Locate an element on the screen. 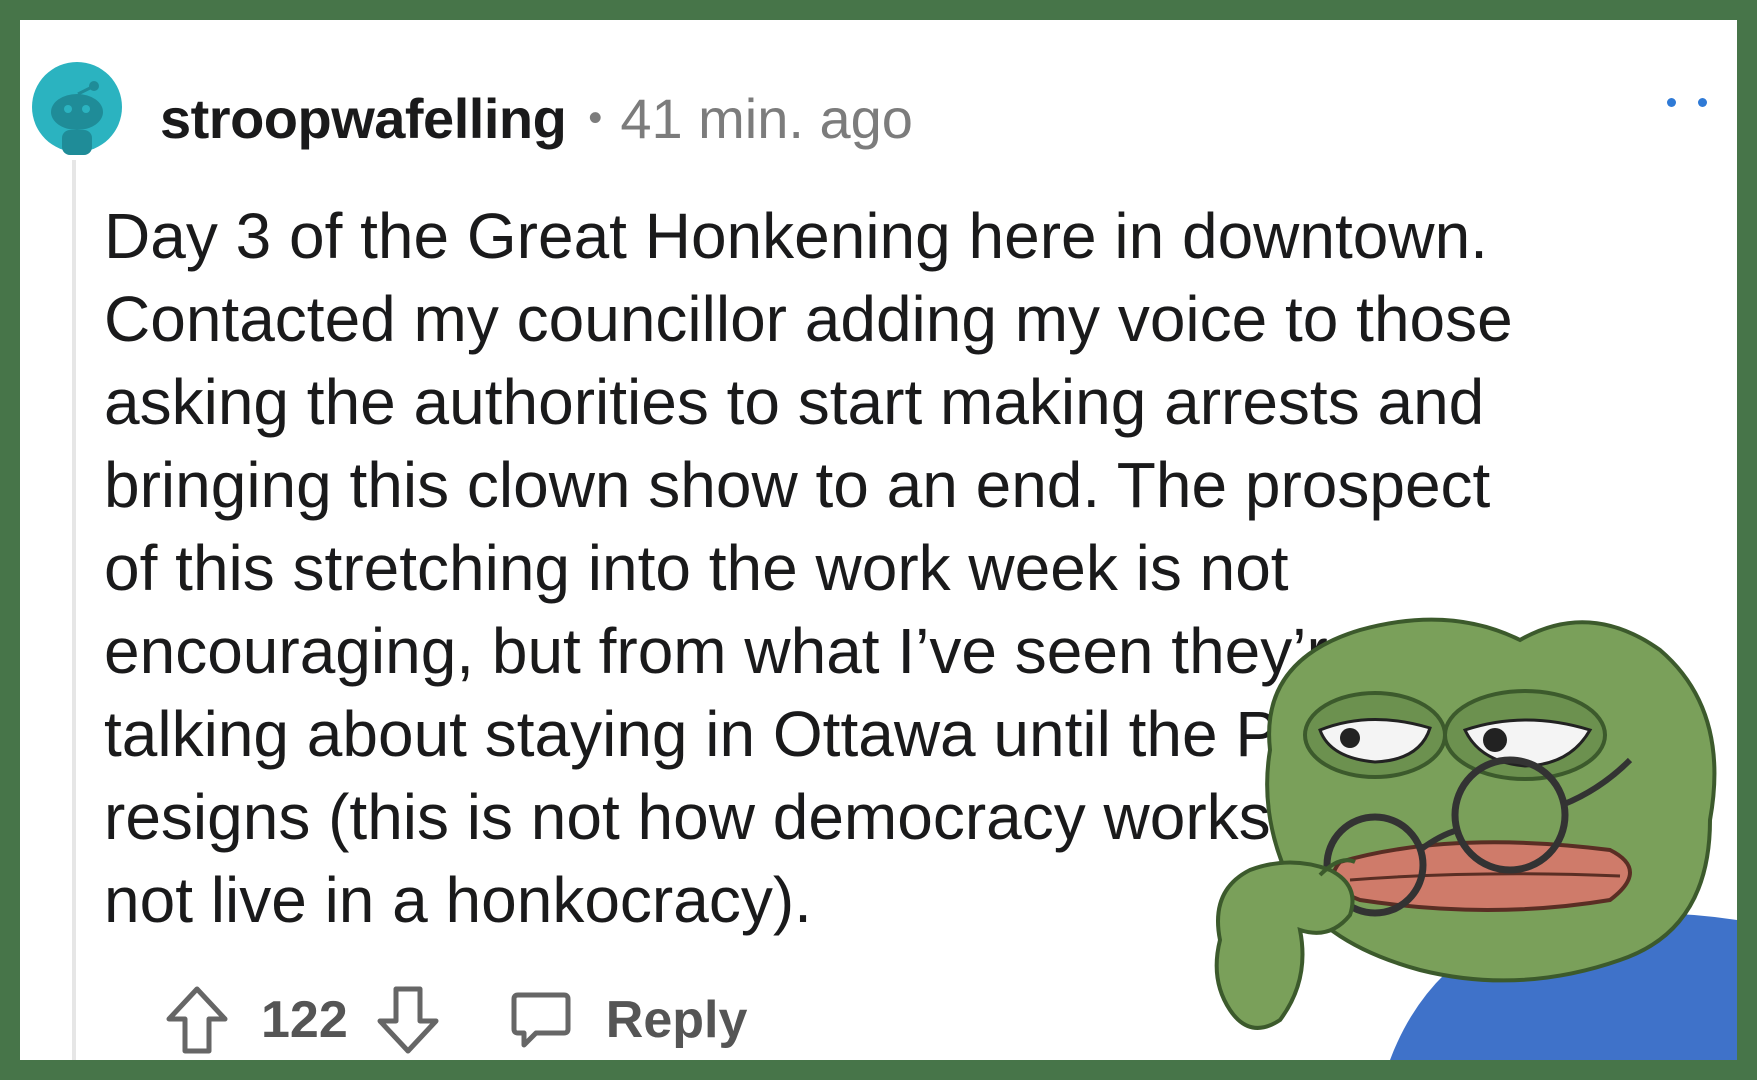 This screenshot has width=1757, height=1080. thread-line is located at coordinates (74, 610).